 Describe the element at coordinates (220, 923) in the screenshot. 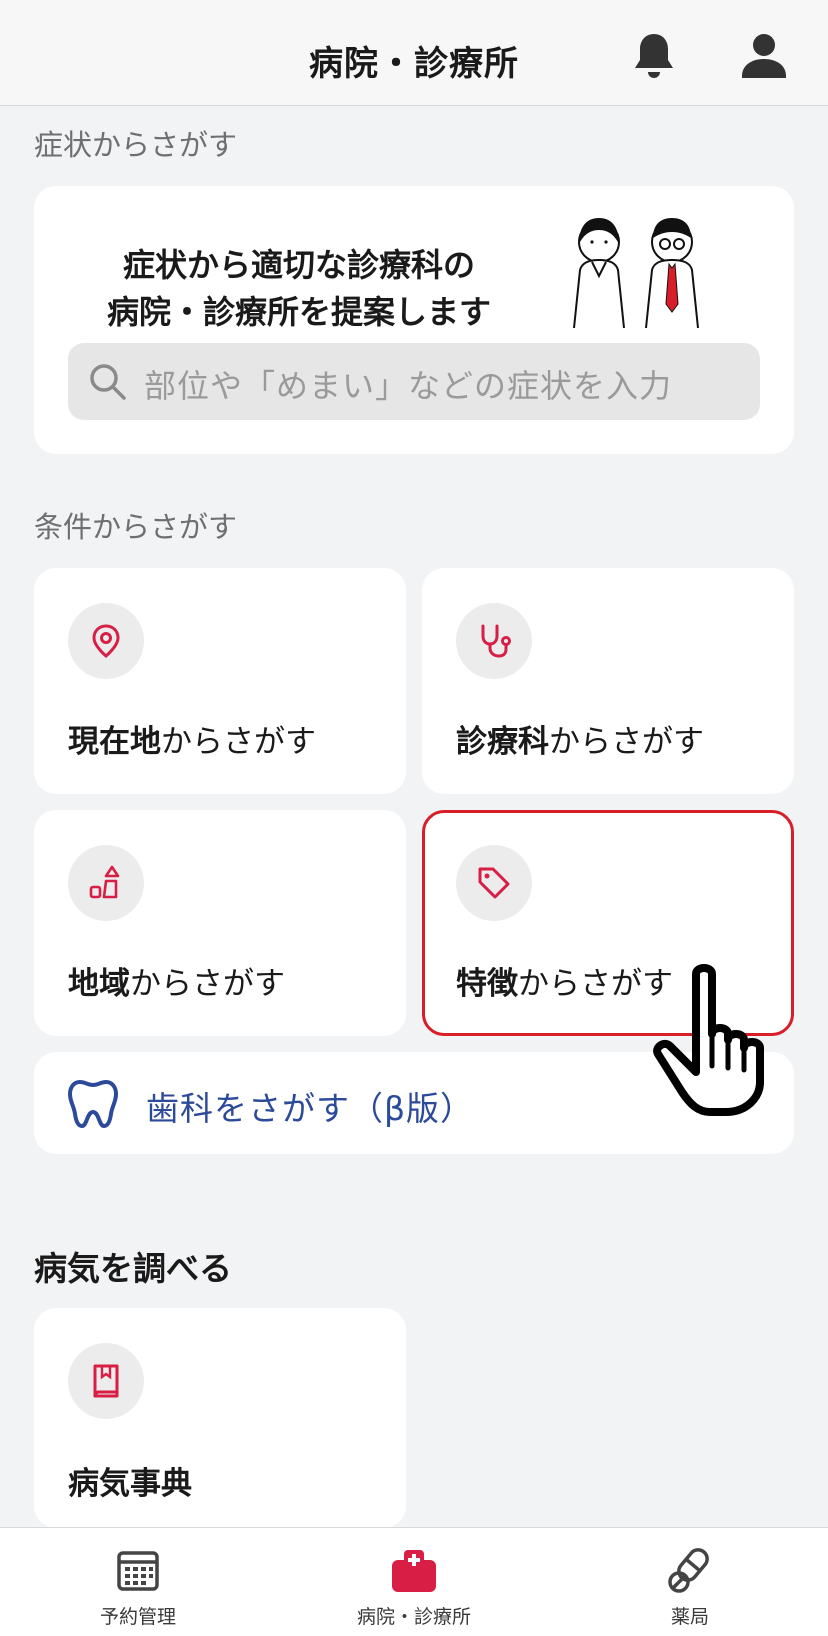

I see `search-by-region-card: 地域からさがす` at that location.